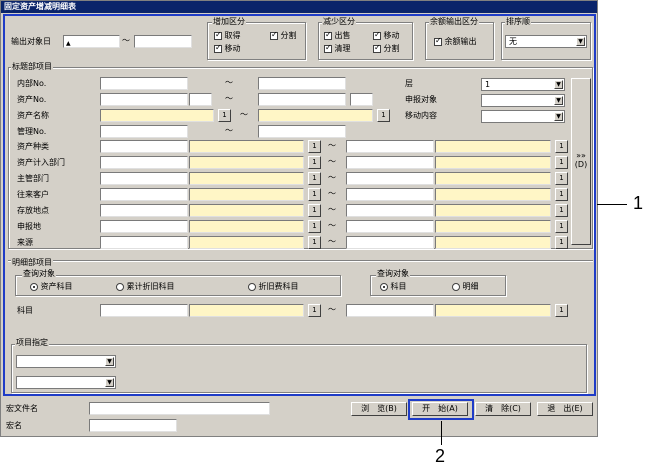 The image size is (648, 472). Describe the element at coordinates (145, 287) in the screenshot. I see `radio-accum-dep-subject: 累计折旧科目` at that location.